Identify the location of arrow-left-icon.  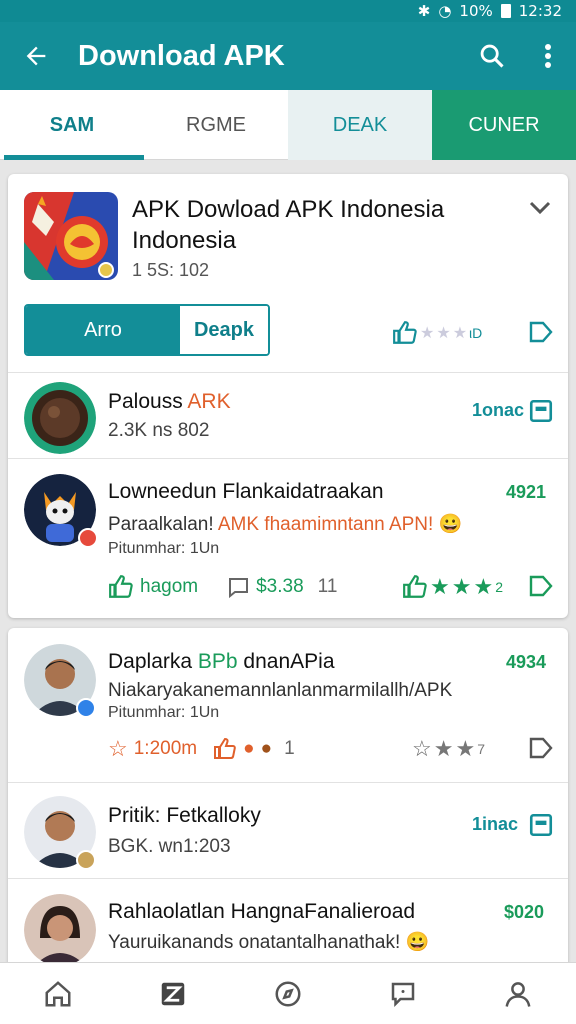
(36, 56).